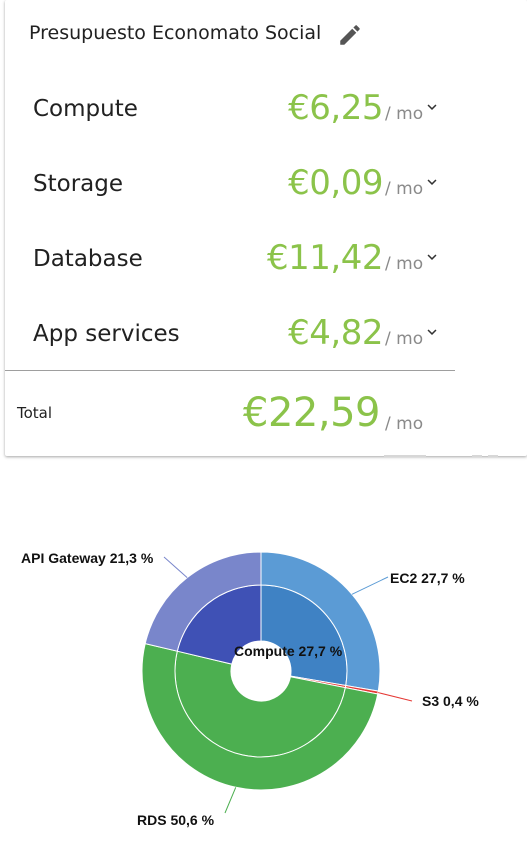  What do you see at coordinates (78, 184) in the screenshot?
I see `row-label: Storage` at bounding box center [78, 184].